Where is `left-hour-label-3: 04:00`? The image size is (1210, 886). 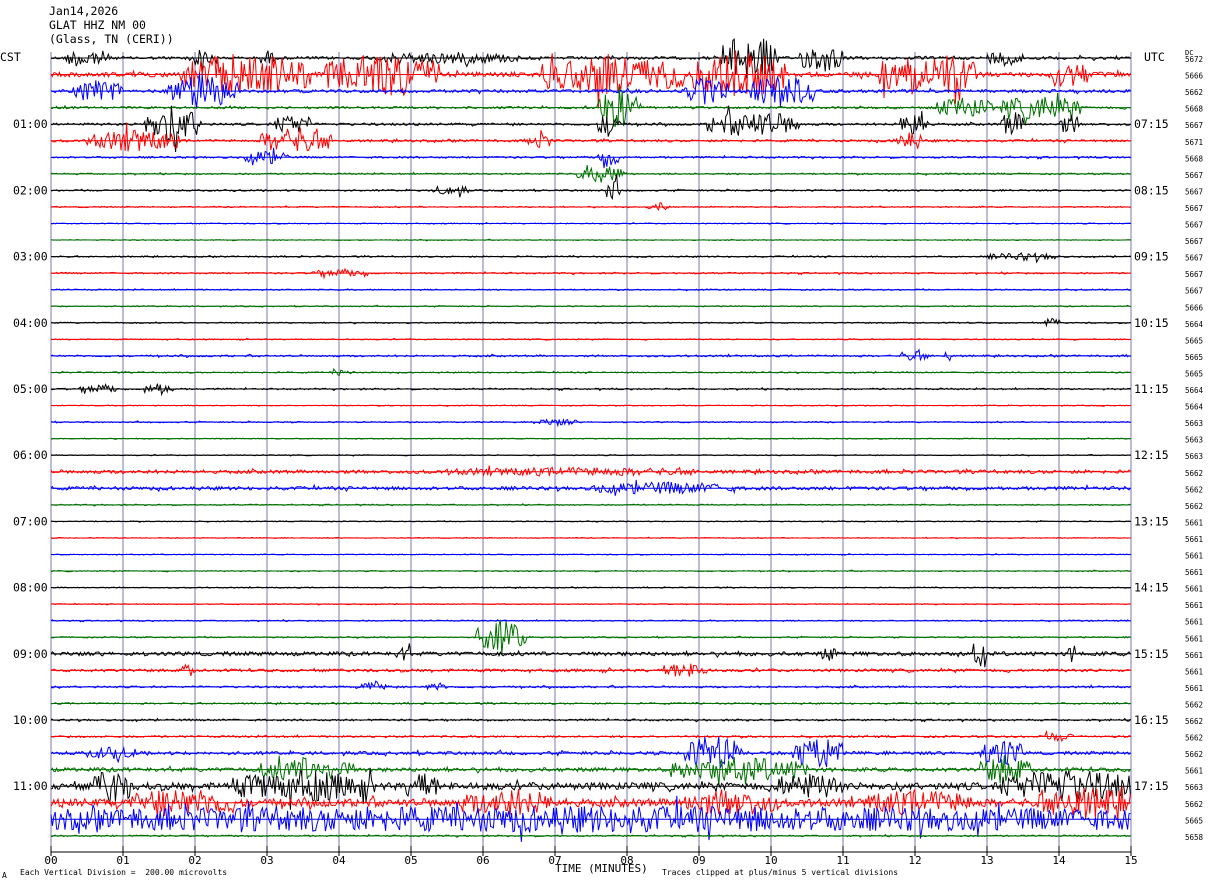 left-hour-label-3: 04:00 is located at coordinates (30, 323).